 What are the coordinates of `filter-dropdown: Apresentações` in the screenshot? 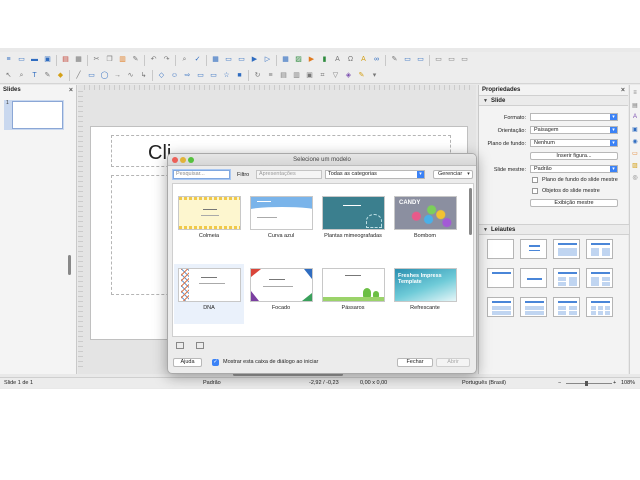 It's located at (289, 174).